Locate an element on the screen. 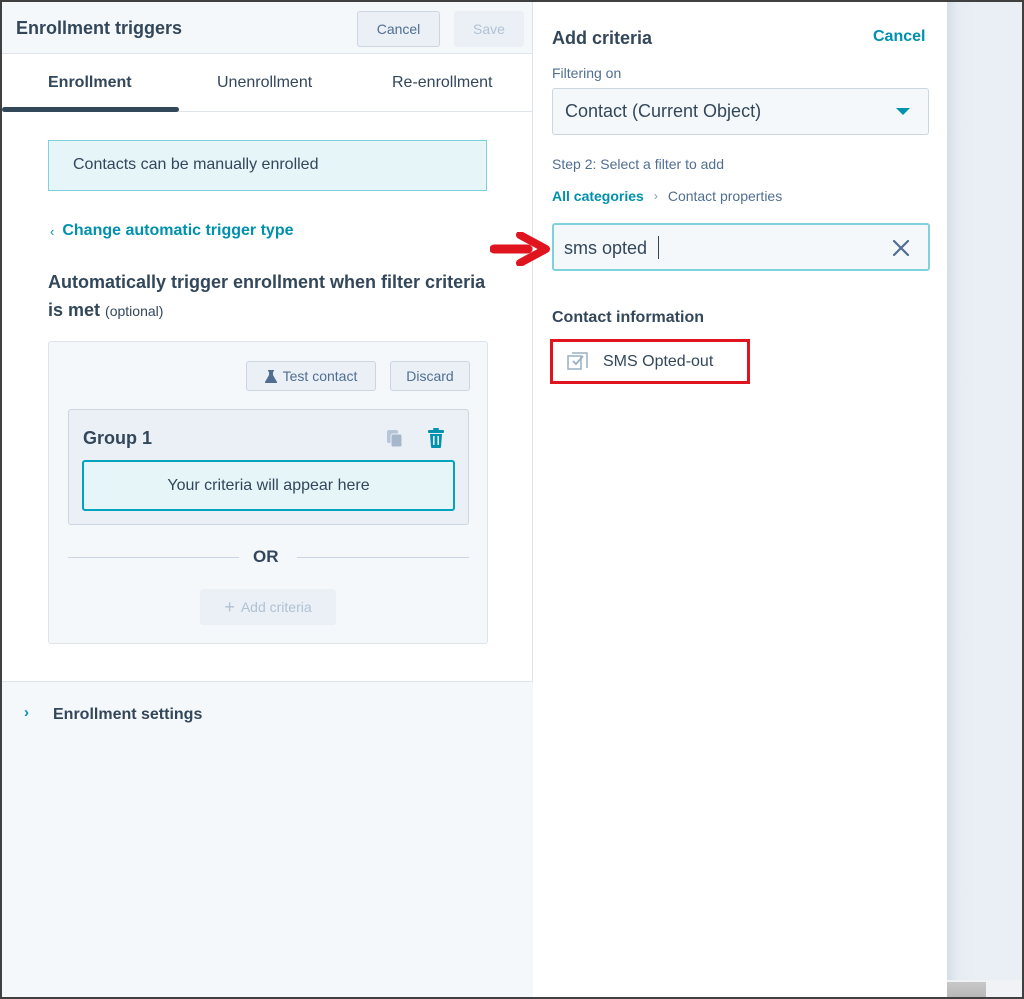 This screenshot has height=999, width=1024. trigger-tabs: Enrollment Unenrollment Re-enrollment is located at coordinates (267, 83).